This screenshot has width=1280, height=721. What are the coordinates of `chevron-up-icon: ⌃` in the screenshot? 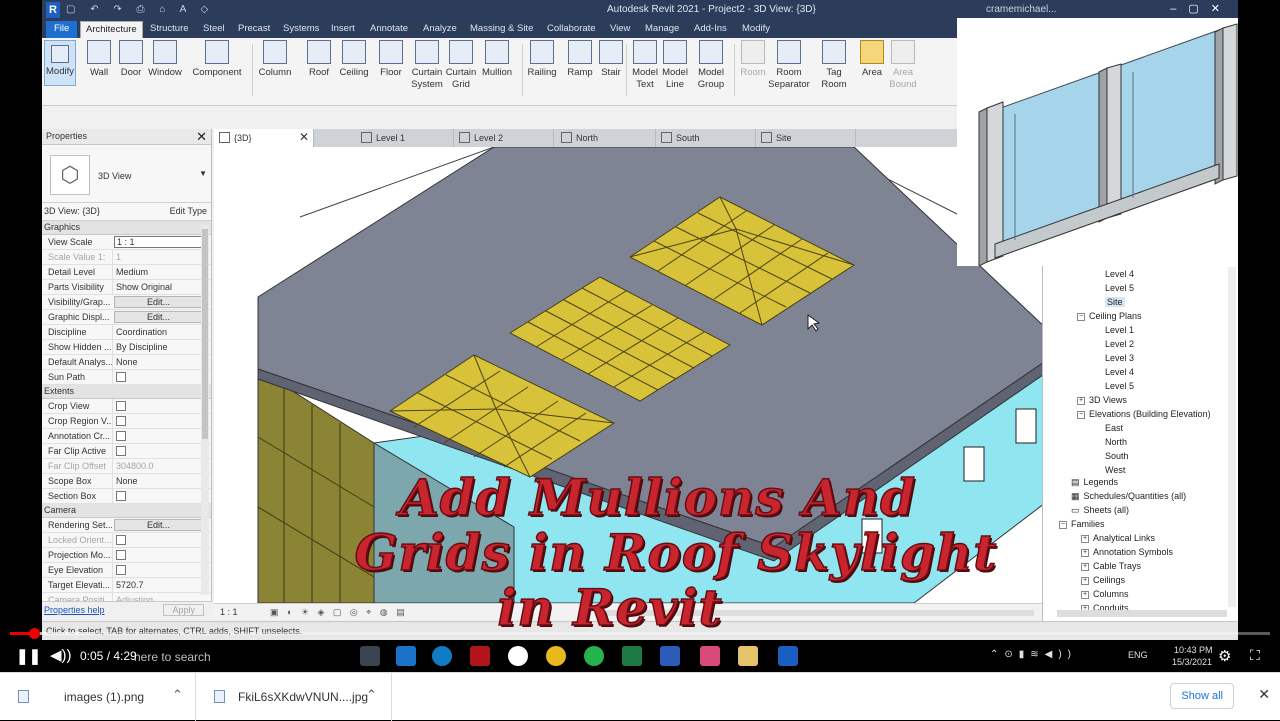 It's located at (371, 695).